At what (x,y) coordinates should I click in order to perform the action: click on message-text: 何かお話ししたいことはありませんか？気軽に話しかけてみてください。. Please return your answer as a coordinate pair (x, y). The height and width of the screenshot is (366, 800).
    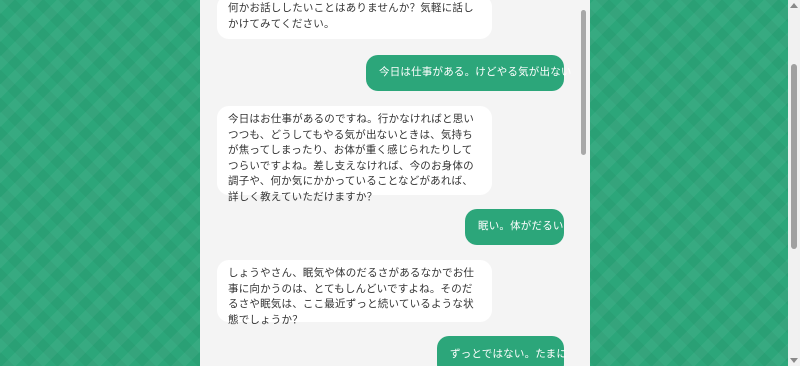
    Looking at the image, I should click on (351, 16).